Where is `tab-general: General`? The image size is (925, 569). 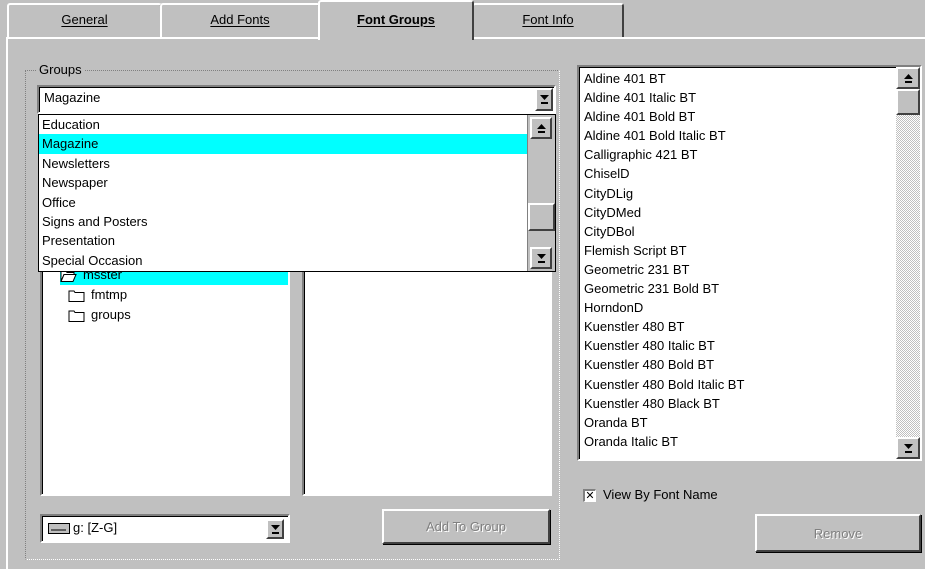 tab-general: General is located at coordinates (84, 20).